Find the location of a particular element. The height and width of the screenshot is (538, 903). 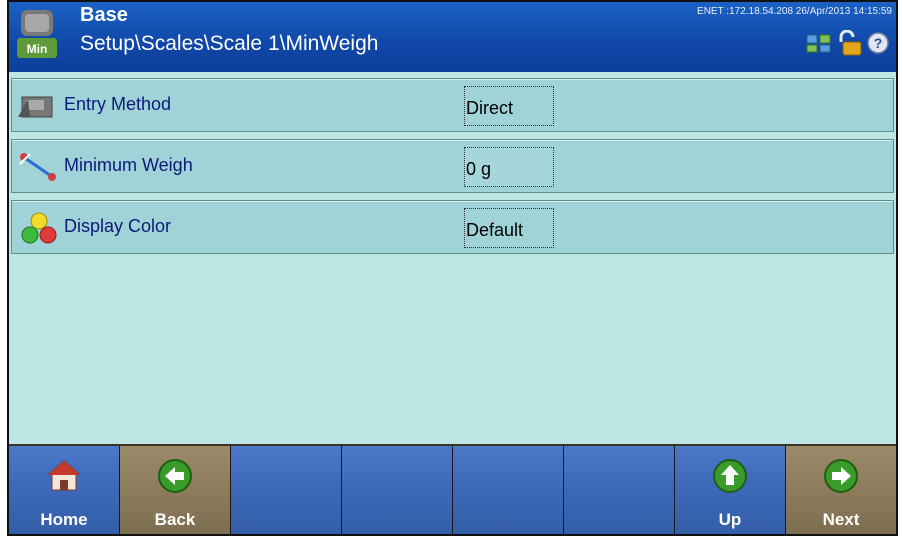

home-button: Home is located at coordinates (64, 490).